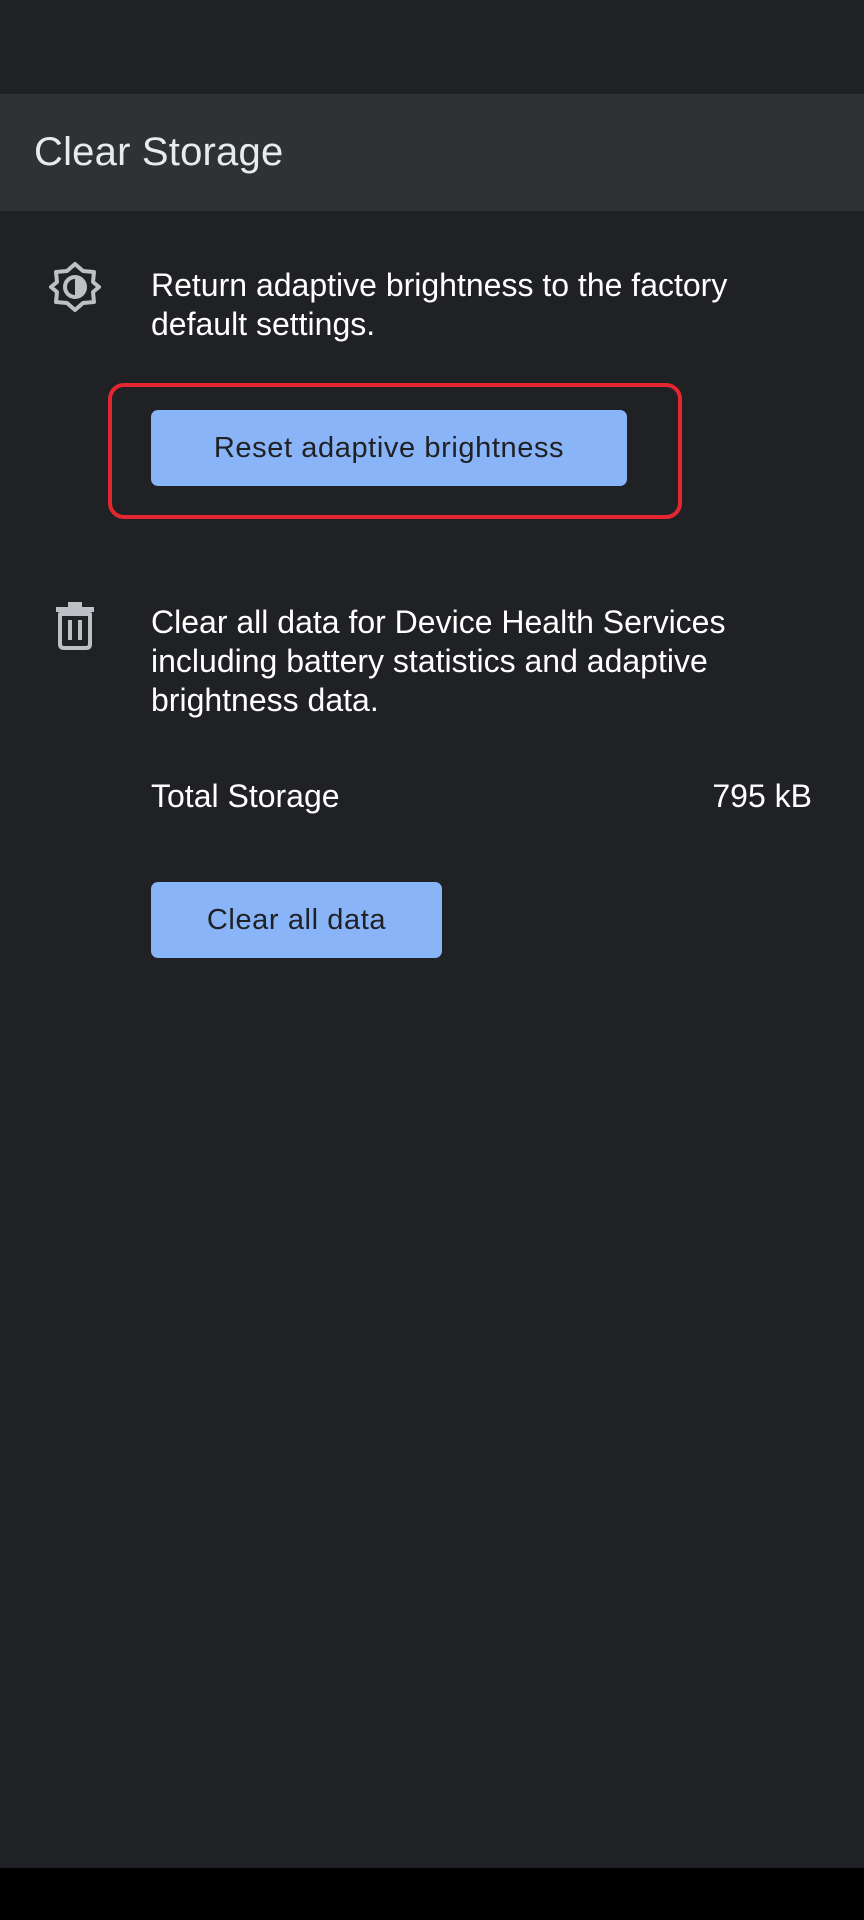 The width and height of the screenshot is (864, 1920). Describe the element at coordinates (75, 287) in the screenshot. I see `brightness-icon` at that location.